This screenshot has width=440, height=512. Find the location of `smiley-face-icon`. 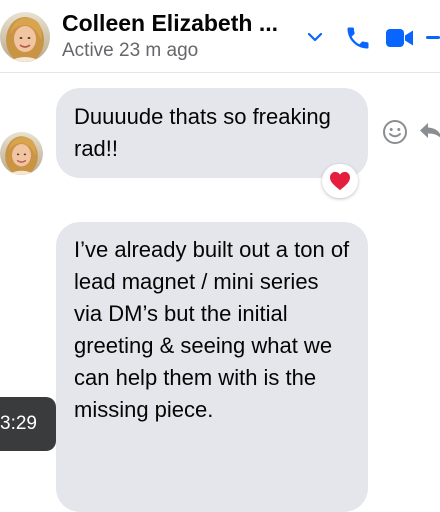

smiley-face-icon is located at coordinates (395, 132).